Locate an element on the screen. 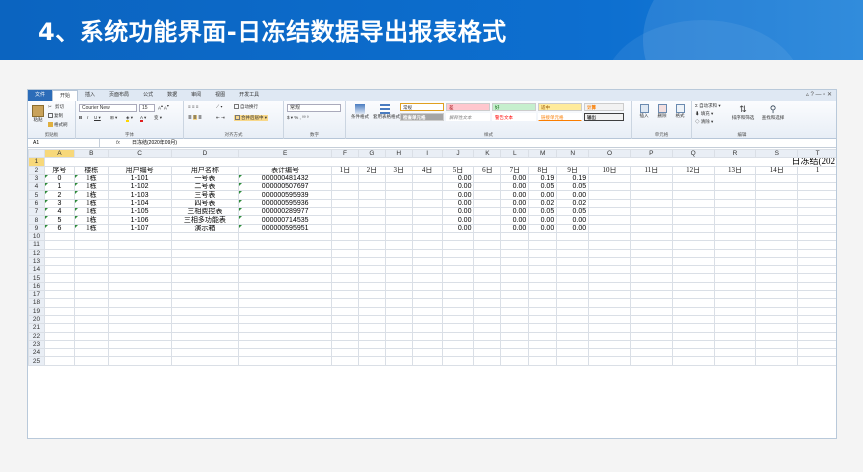 This screenshot has height=472, width=863. column-header-l: L is located at coordinates (515, 153).